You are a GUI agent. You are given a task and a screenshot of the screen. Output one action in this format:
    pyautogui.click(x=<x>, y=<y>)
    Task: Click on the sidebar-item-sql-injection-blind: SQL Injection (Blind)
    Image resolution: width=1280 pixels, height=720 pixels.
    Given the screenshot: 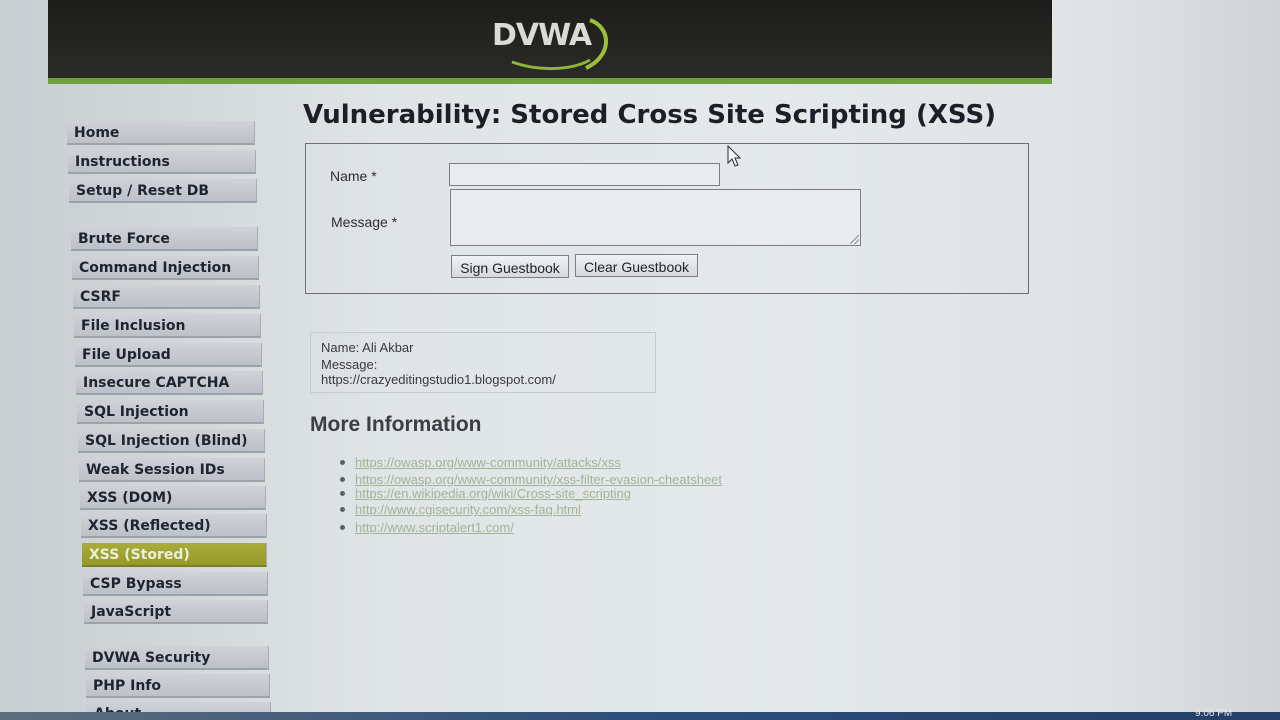 What is the action you would take?
    pyautogui.click(x=171, y=441)
    